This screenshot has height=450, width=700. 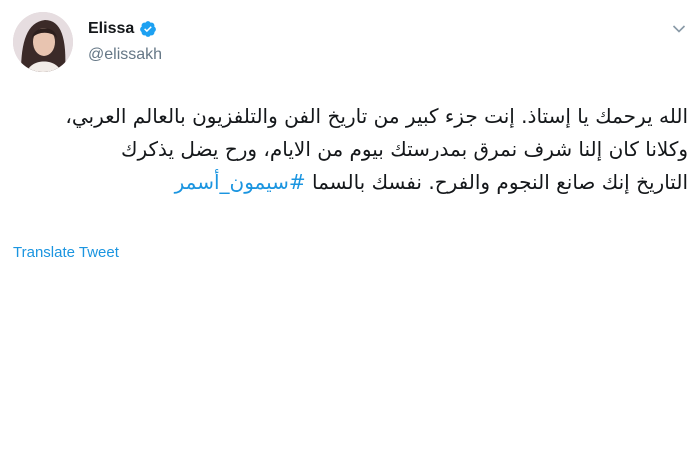 I want to click on hashtag-link: #سيمون_أسمر, so click(x=240, y=182).